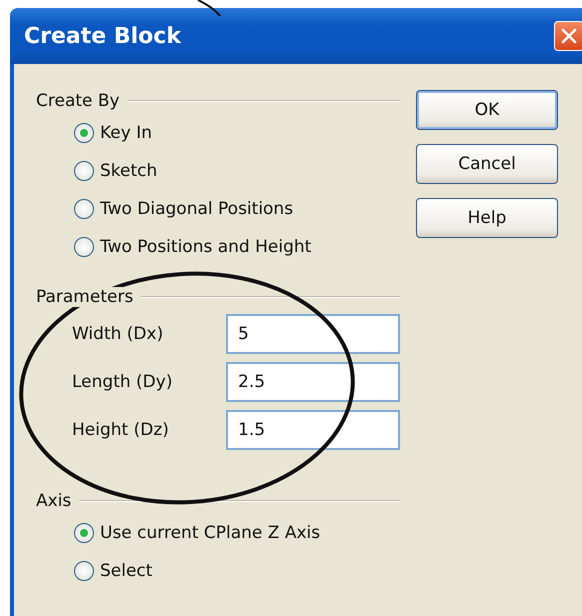 This screenshot has width=582, height=616. What do you see at coordinates (85, 297) in the screenshot?
I see `group-label: Parameters` at bounding box center [85, 297].